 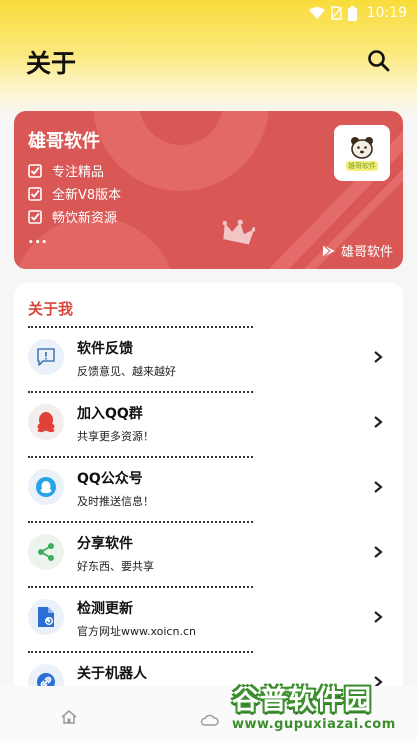 I want to click on status-bar: 10:19, so click(x=208, y=13).